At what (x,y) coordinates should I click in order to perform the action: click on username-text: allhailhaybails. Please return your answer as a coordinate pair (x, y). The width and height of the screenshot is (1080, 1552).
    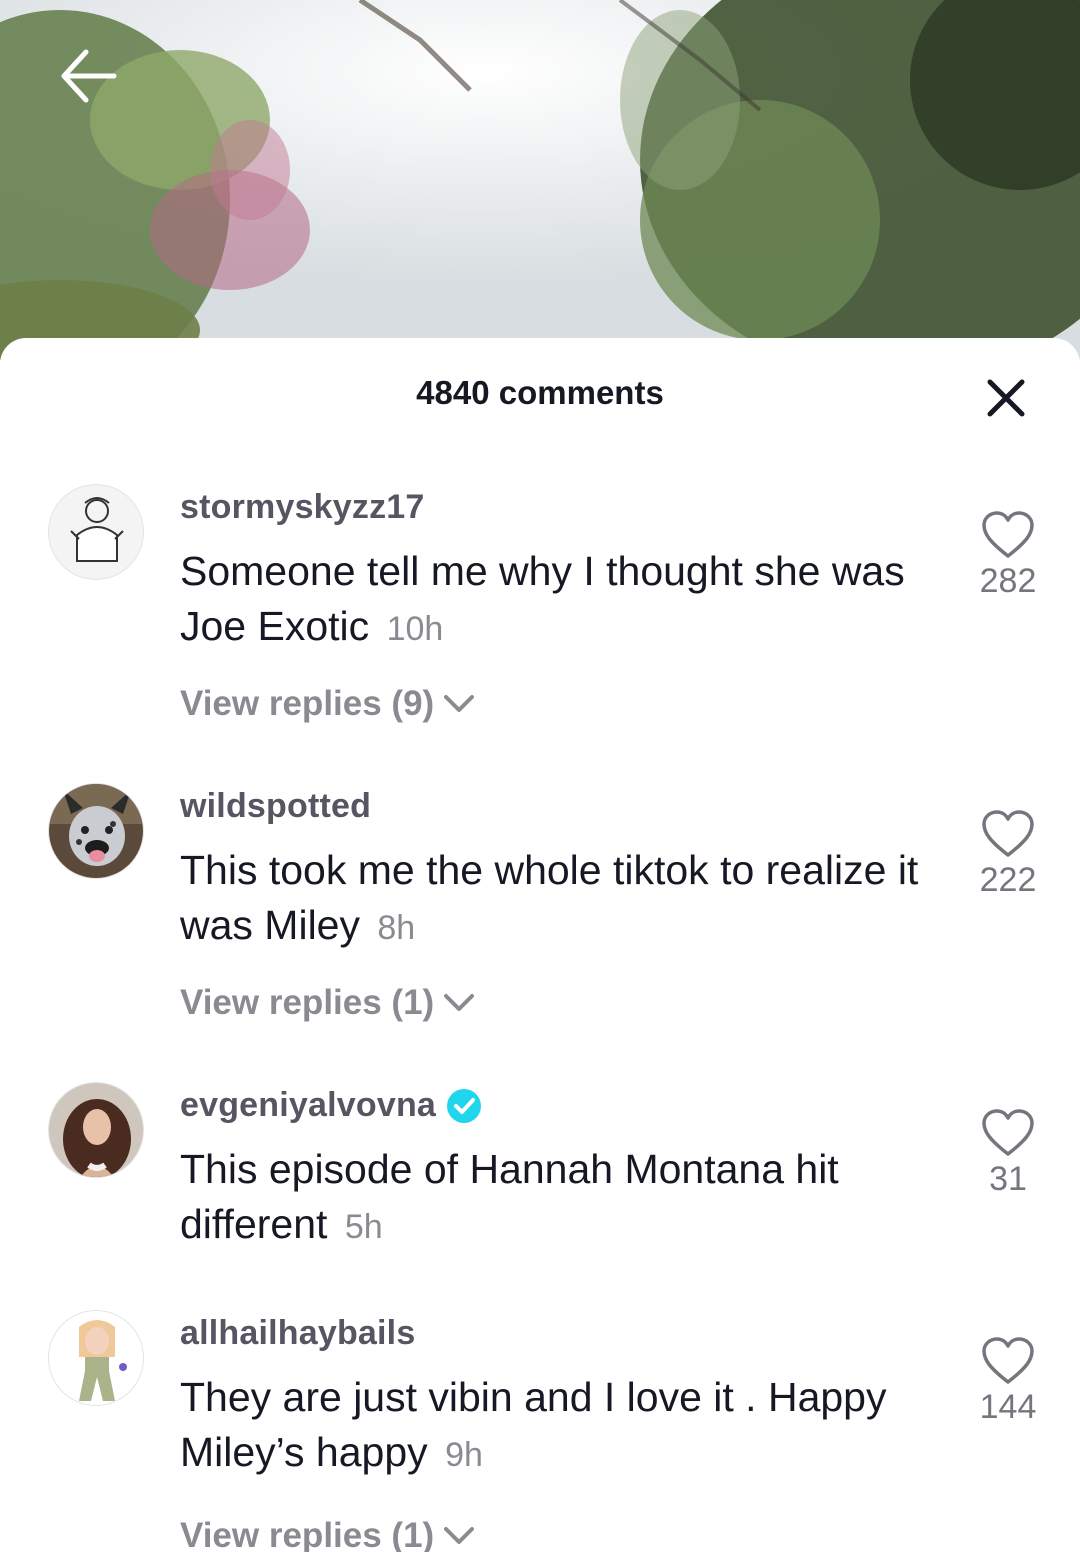
    Looking at the image, I should click on (298, 1333).